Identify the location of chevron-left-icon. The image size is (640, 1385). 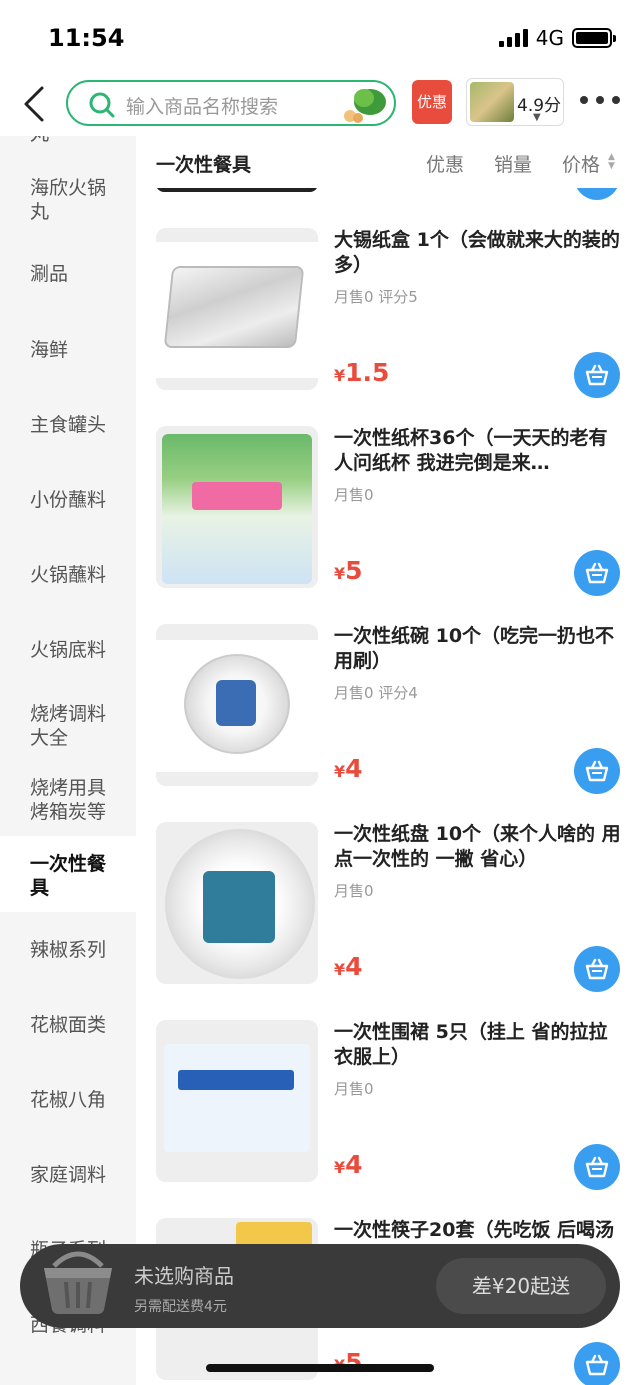
(34, 104).